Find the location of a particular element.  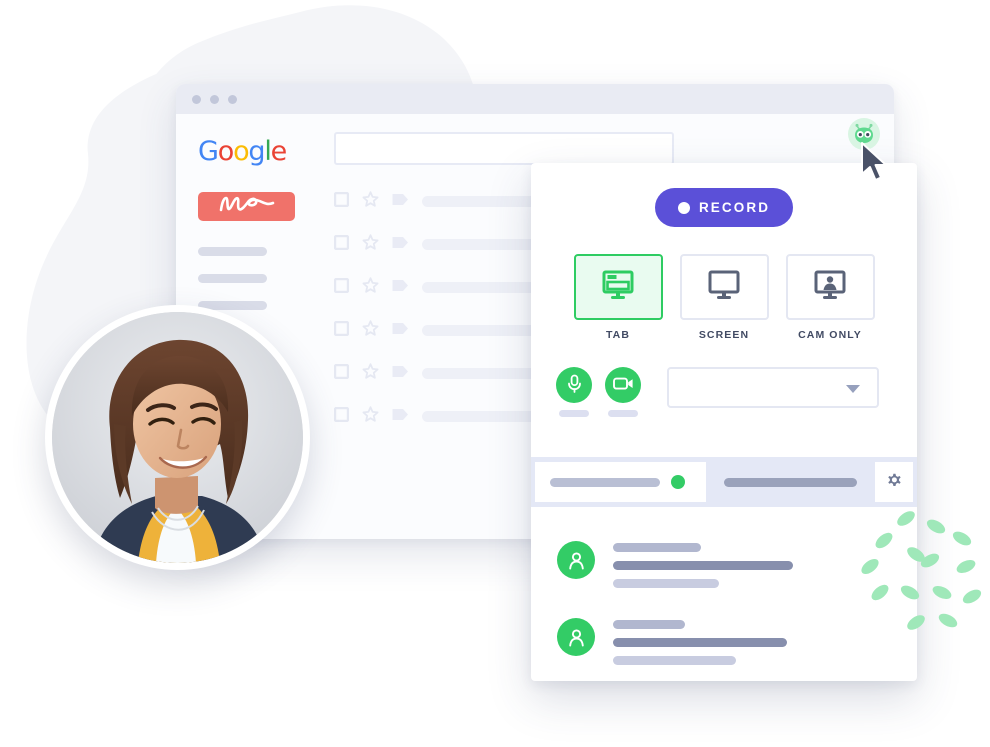

signature-script-icon is located at coordinates (247, 206).